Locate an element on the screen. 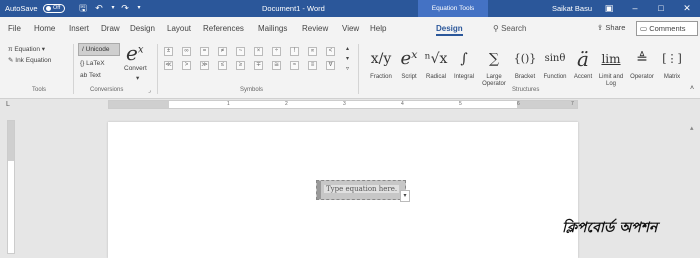 This screenshot has width=700, height=258. limit-and-log-label: Limit and Log is located at coordinates (611, 80).